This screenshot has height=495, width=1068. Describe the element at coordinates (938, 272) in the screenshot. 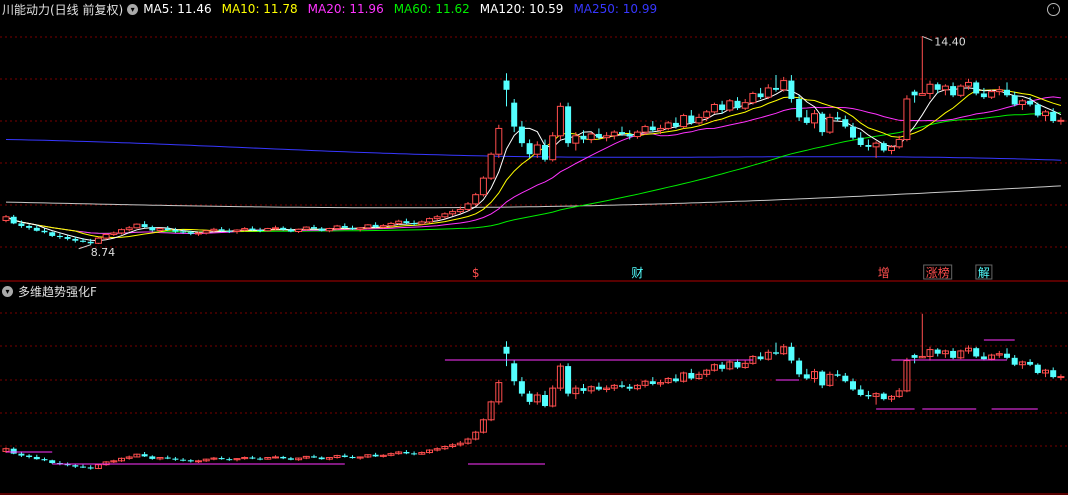

I see `event-marker: 涨榜` at that location.